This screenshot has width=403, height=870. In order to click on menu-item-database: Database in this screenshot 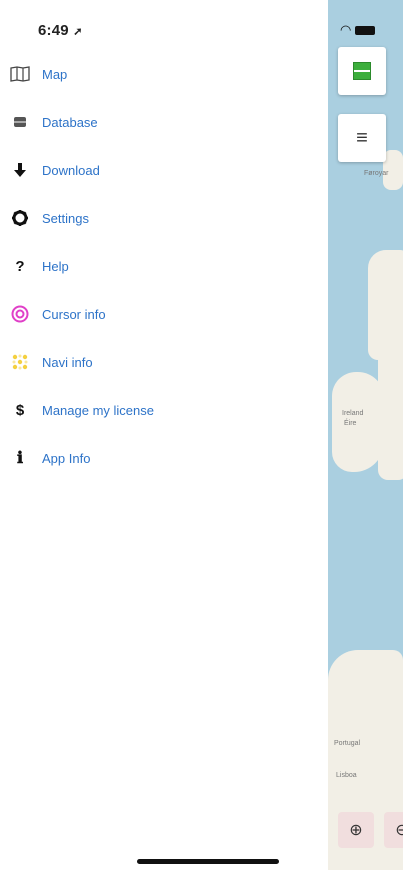, I will do `click(164, 122)`.